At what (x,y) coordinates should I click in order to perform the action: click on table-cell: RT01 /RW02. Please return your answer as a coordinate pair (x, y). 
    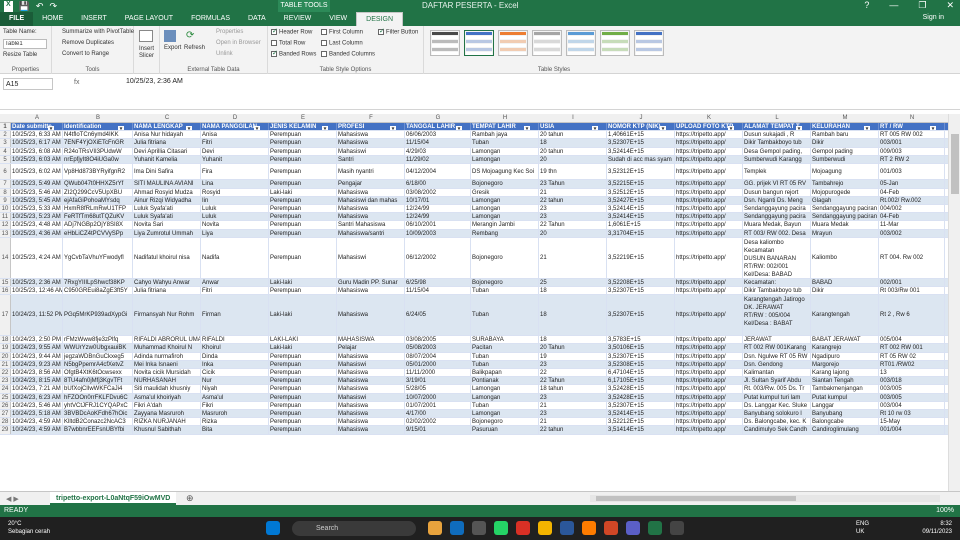
    Looking at the image, I should click on (912, 364).